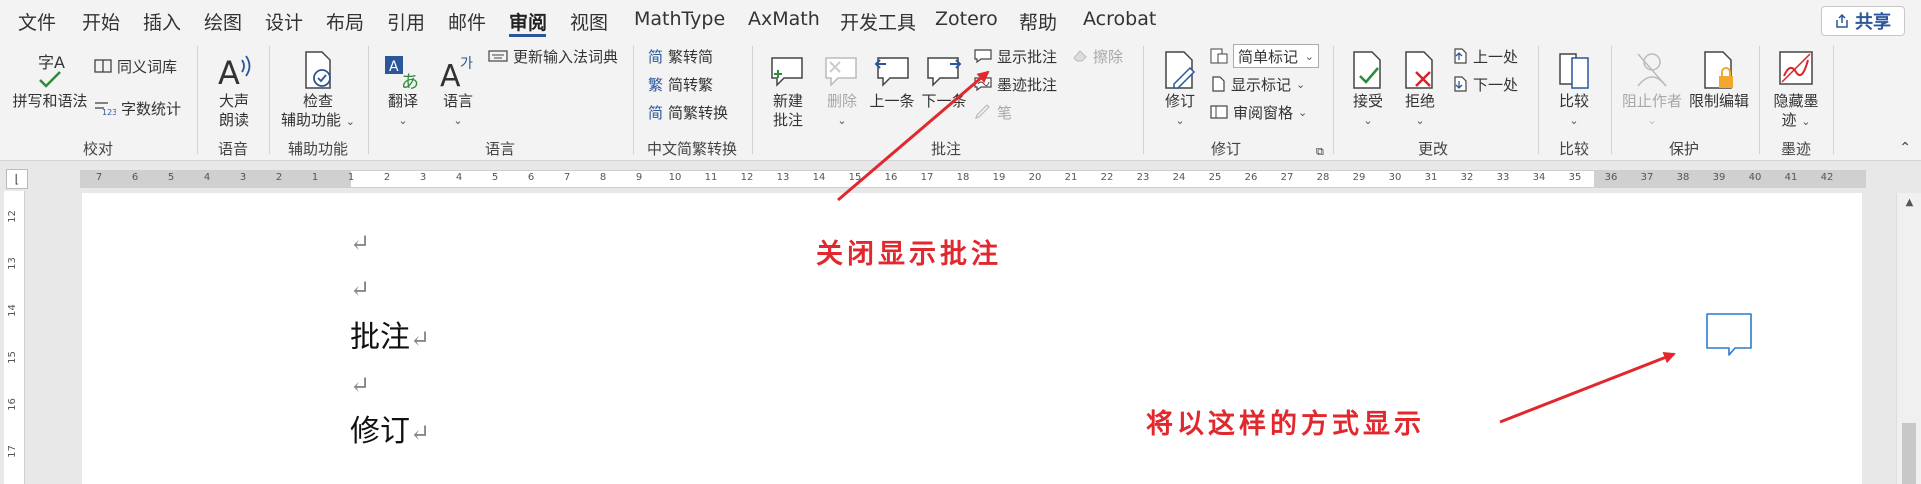 The image size is (1921, 484). I want to click on tab-zotero: Zotero, so click(966, 19).